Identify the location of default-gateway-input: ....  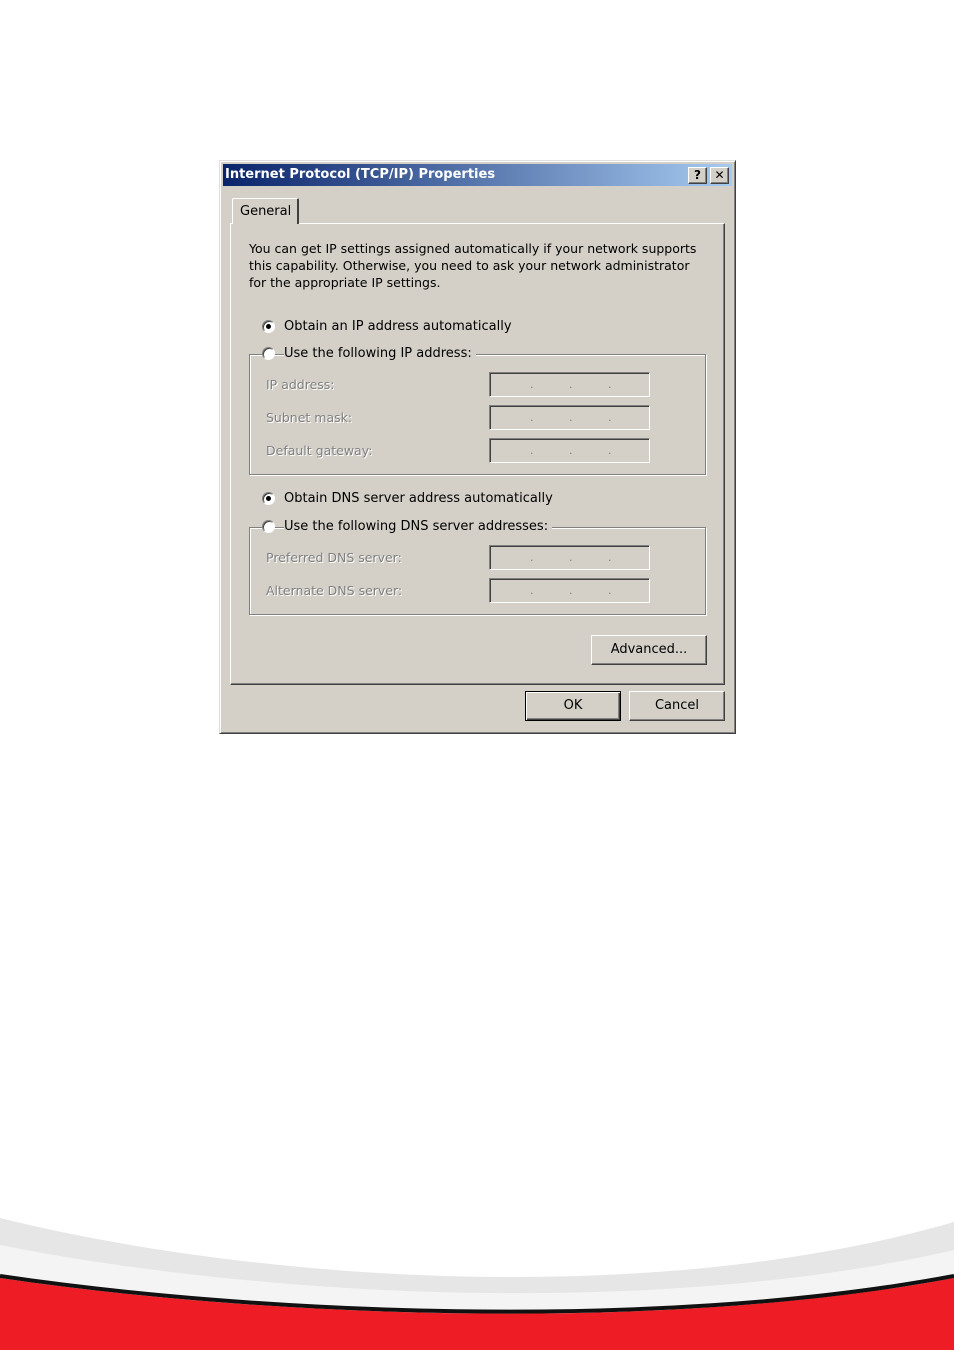
(569, 450).